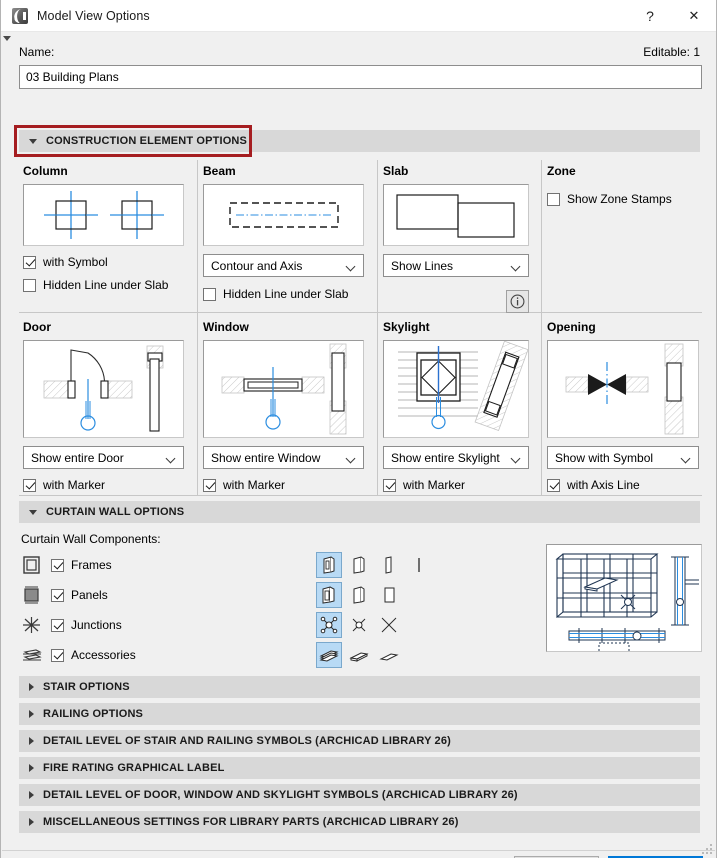 Image resolution: width=717 pixels, height=858 pixels. What do you see at coordinates (389, 565) in the screenshot?
I see `frame-flat-icon` at bounding box center [389, 565].